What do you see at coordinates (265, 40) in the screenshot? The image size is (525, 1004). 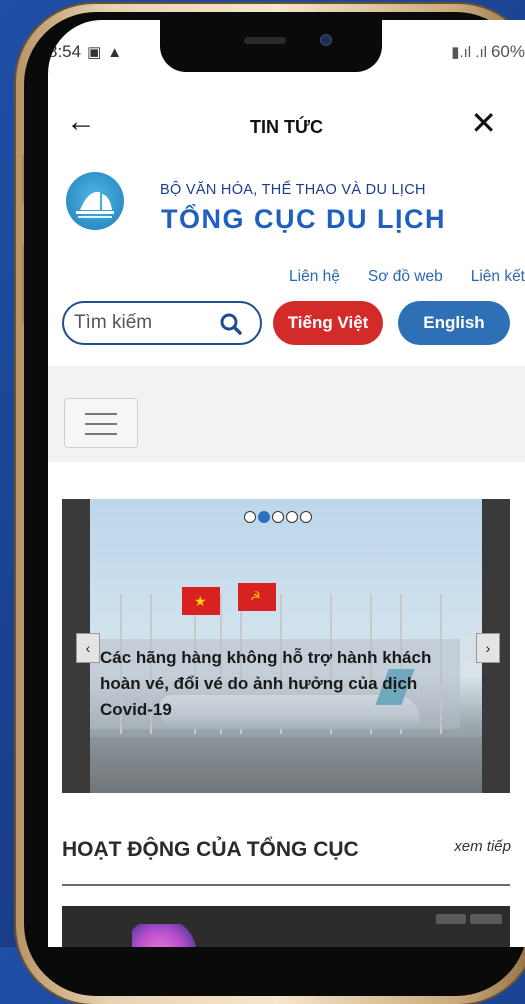 I see `speaker-grille` at bounding box center [265, 40].